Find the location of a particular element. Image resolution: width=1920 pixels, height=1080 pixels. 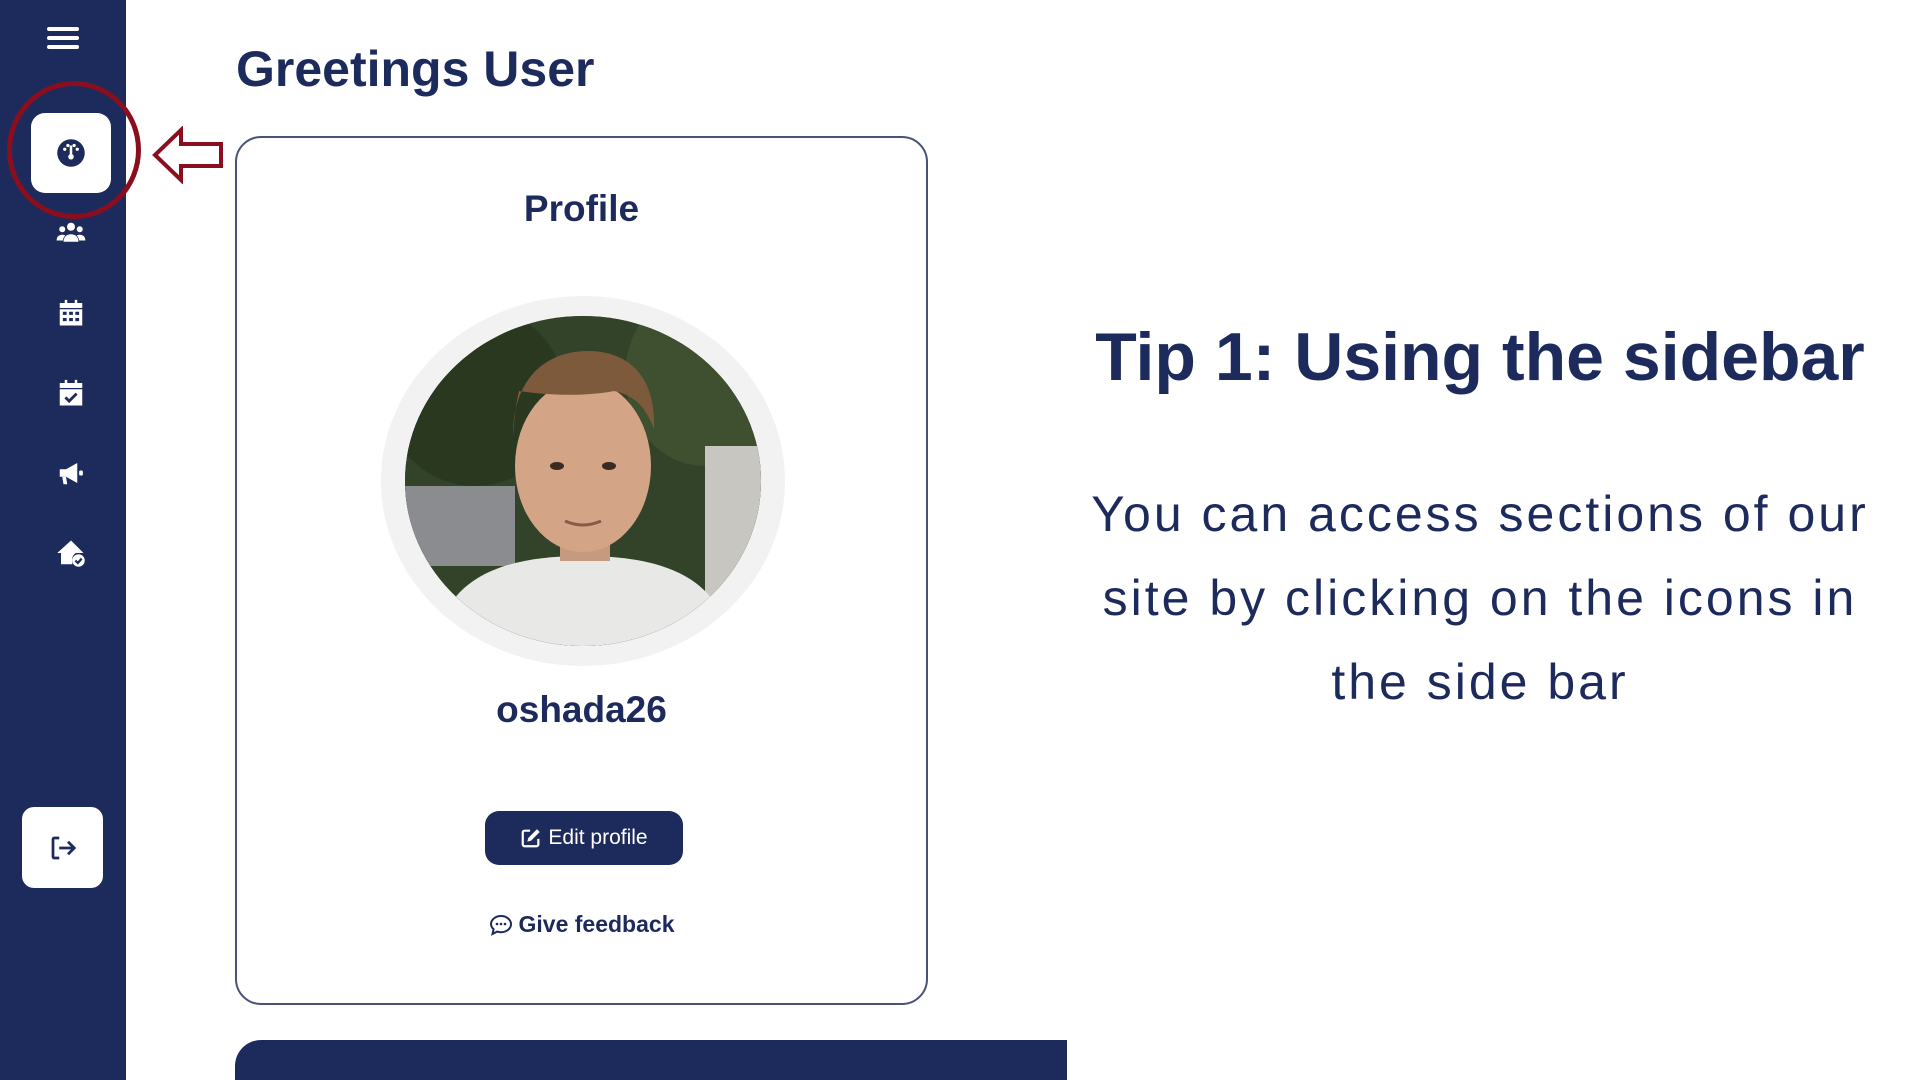

edit-profile-button: Edit profile is located at coordinates (584, 838).